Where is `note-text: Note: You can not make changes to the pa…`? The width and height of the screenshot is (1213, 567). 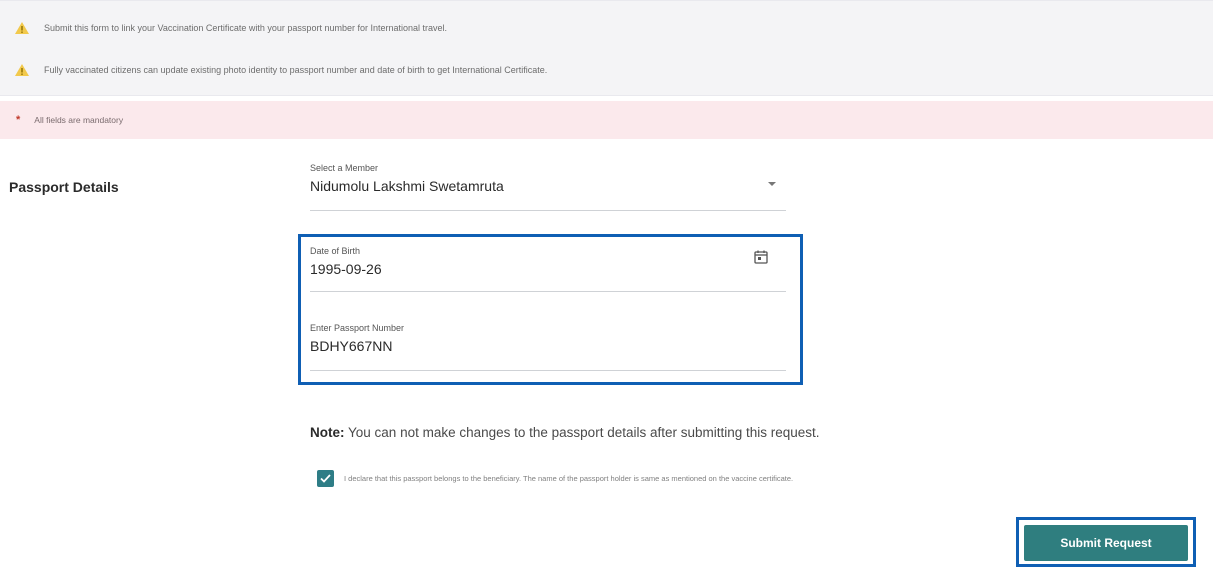
note-text: Note: You can not make changes to the pa… is located at coordinates (565, 432).